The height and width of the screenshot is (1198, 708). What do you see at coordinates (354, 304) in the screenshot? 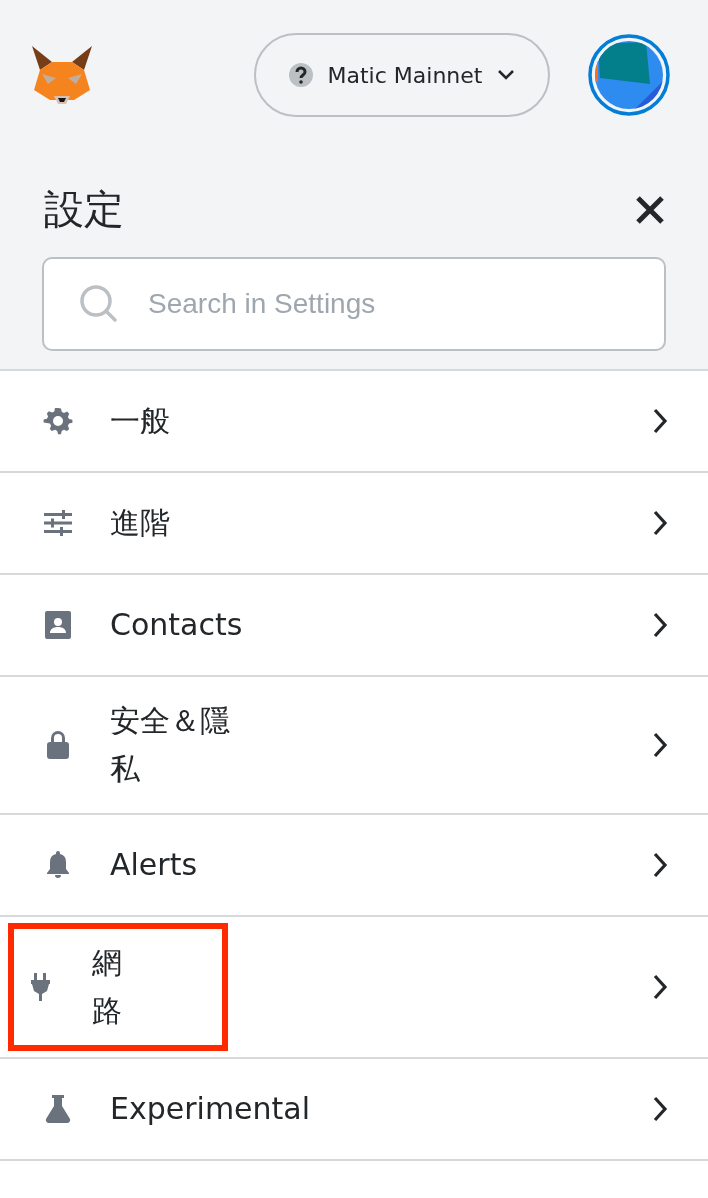
I see `search-field: Search in Settings` at bounding box center [354, 304].